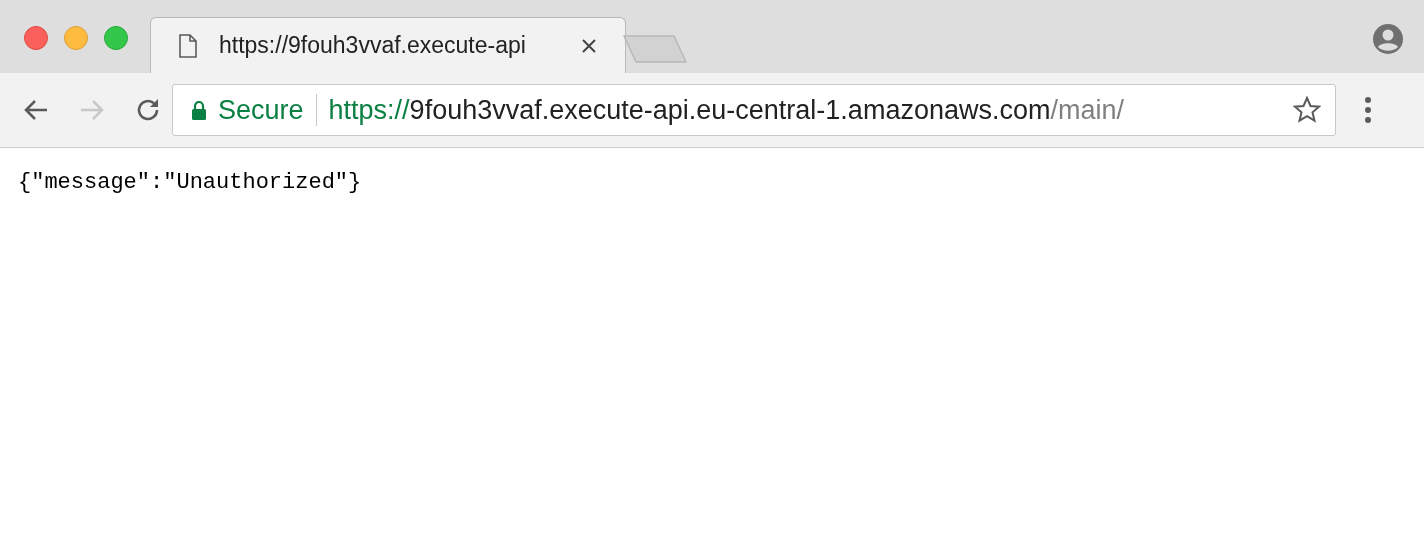 This screenshot has height=544, width=1424. Describe the element at coordinates (36, 38) in the screenshot. I see `close-window-button` at that location.